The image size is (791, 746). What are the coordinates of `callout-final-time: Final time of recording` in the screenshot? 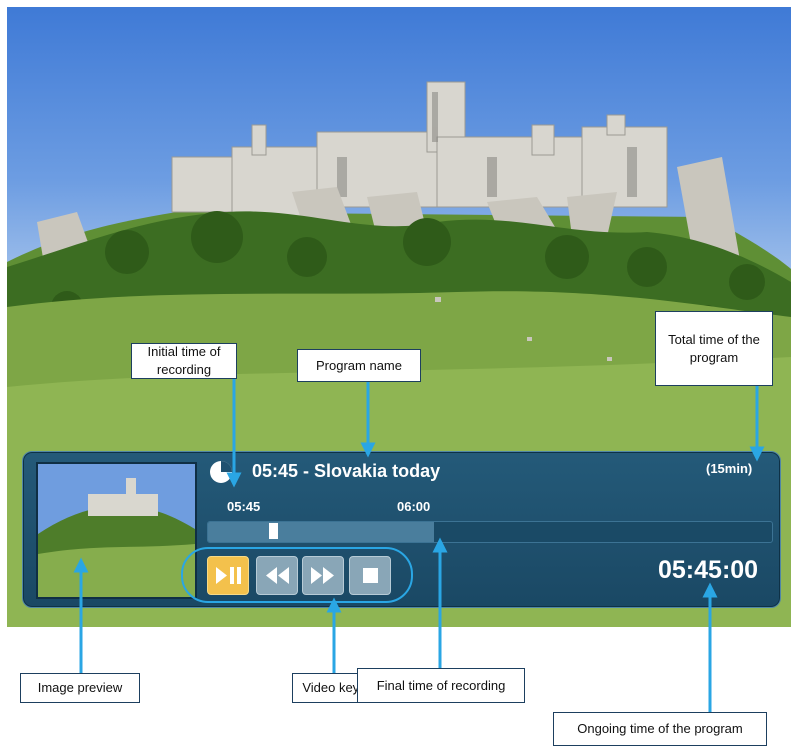 It's located at (441, 685).